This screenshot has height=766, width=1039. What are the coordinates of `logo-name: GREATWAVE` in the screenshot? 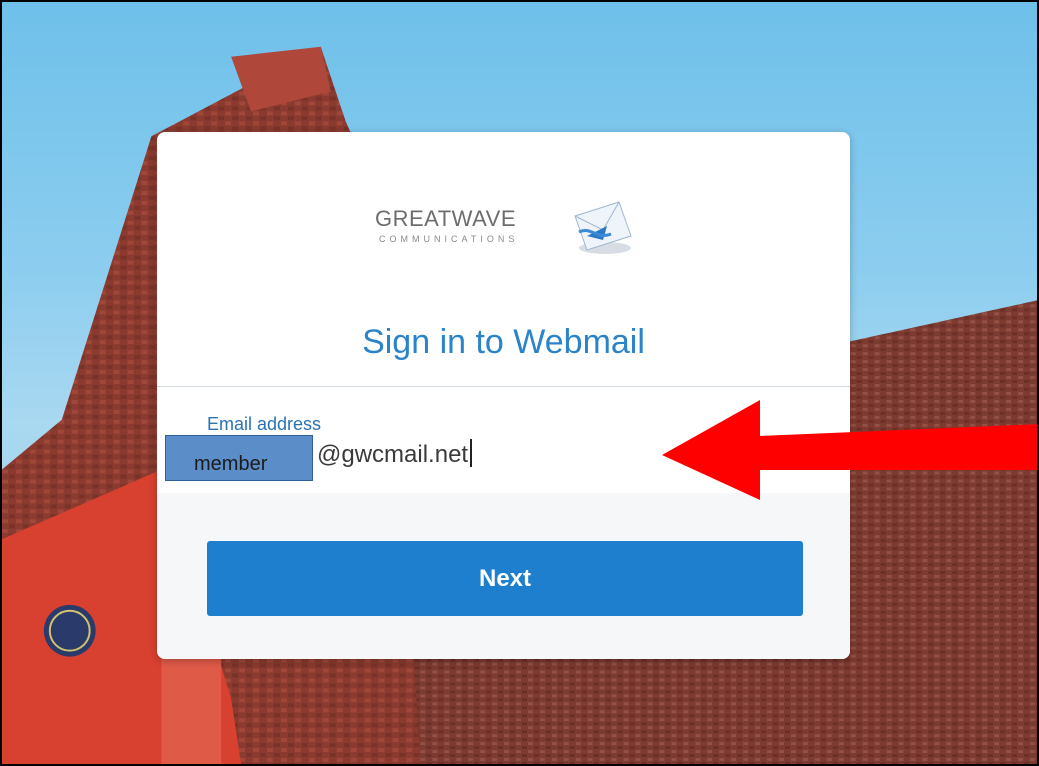 It's located at (445, 218).